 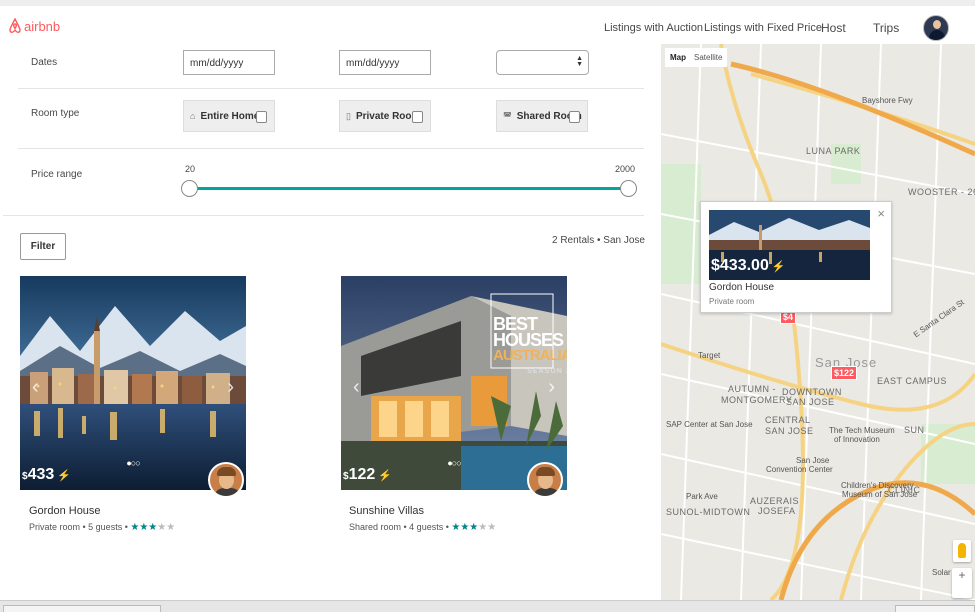 I want to click on listing-title: Sunshine Villas, so click(x=386, y=511).